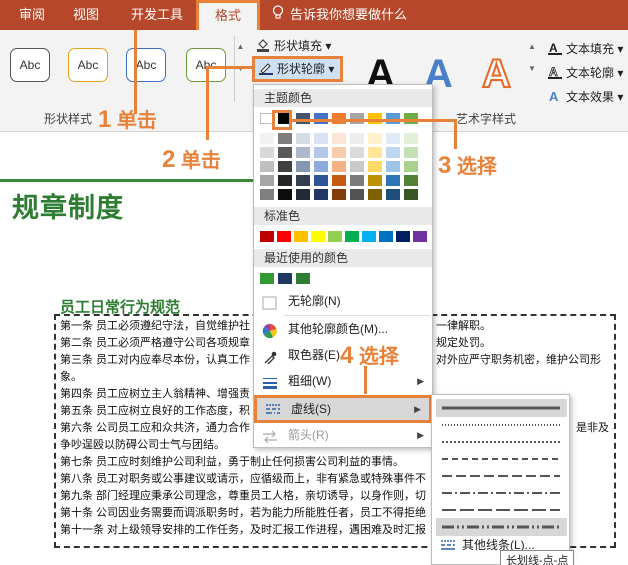 The height and width of the screenshot is (565, 628). I want to click on no-outline-item: 无轮廓(N), so click(343, 301).